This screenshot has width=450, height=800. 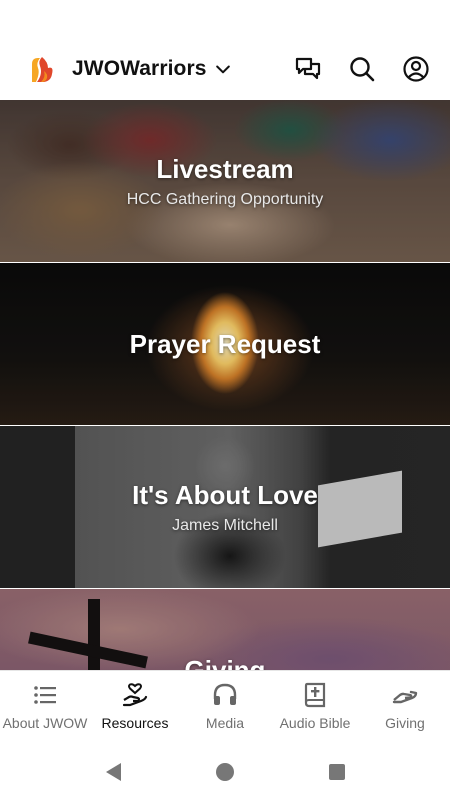 What do you see at coordinates (135, 723) in the screenshot?
I see `nav-label: Resources` at bounding box center [135, 723].